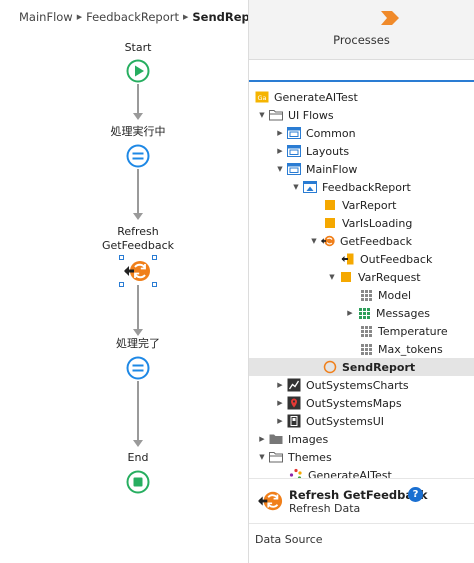 The image size is (474, 563). Describe the element at coordinates (330, 367) in the screenshot. I see `client-action-icon` at that location.